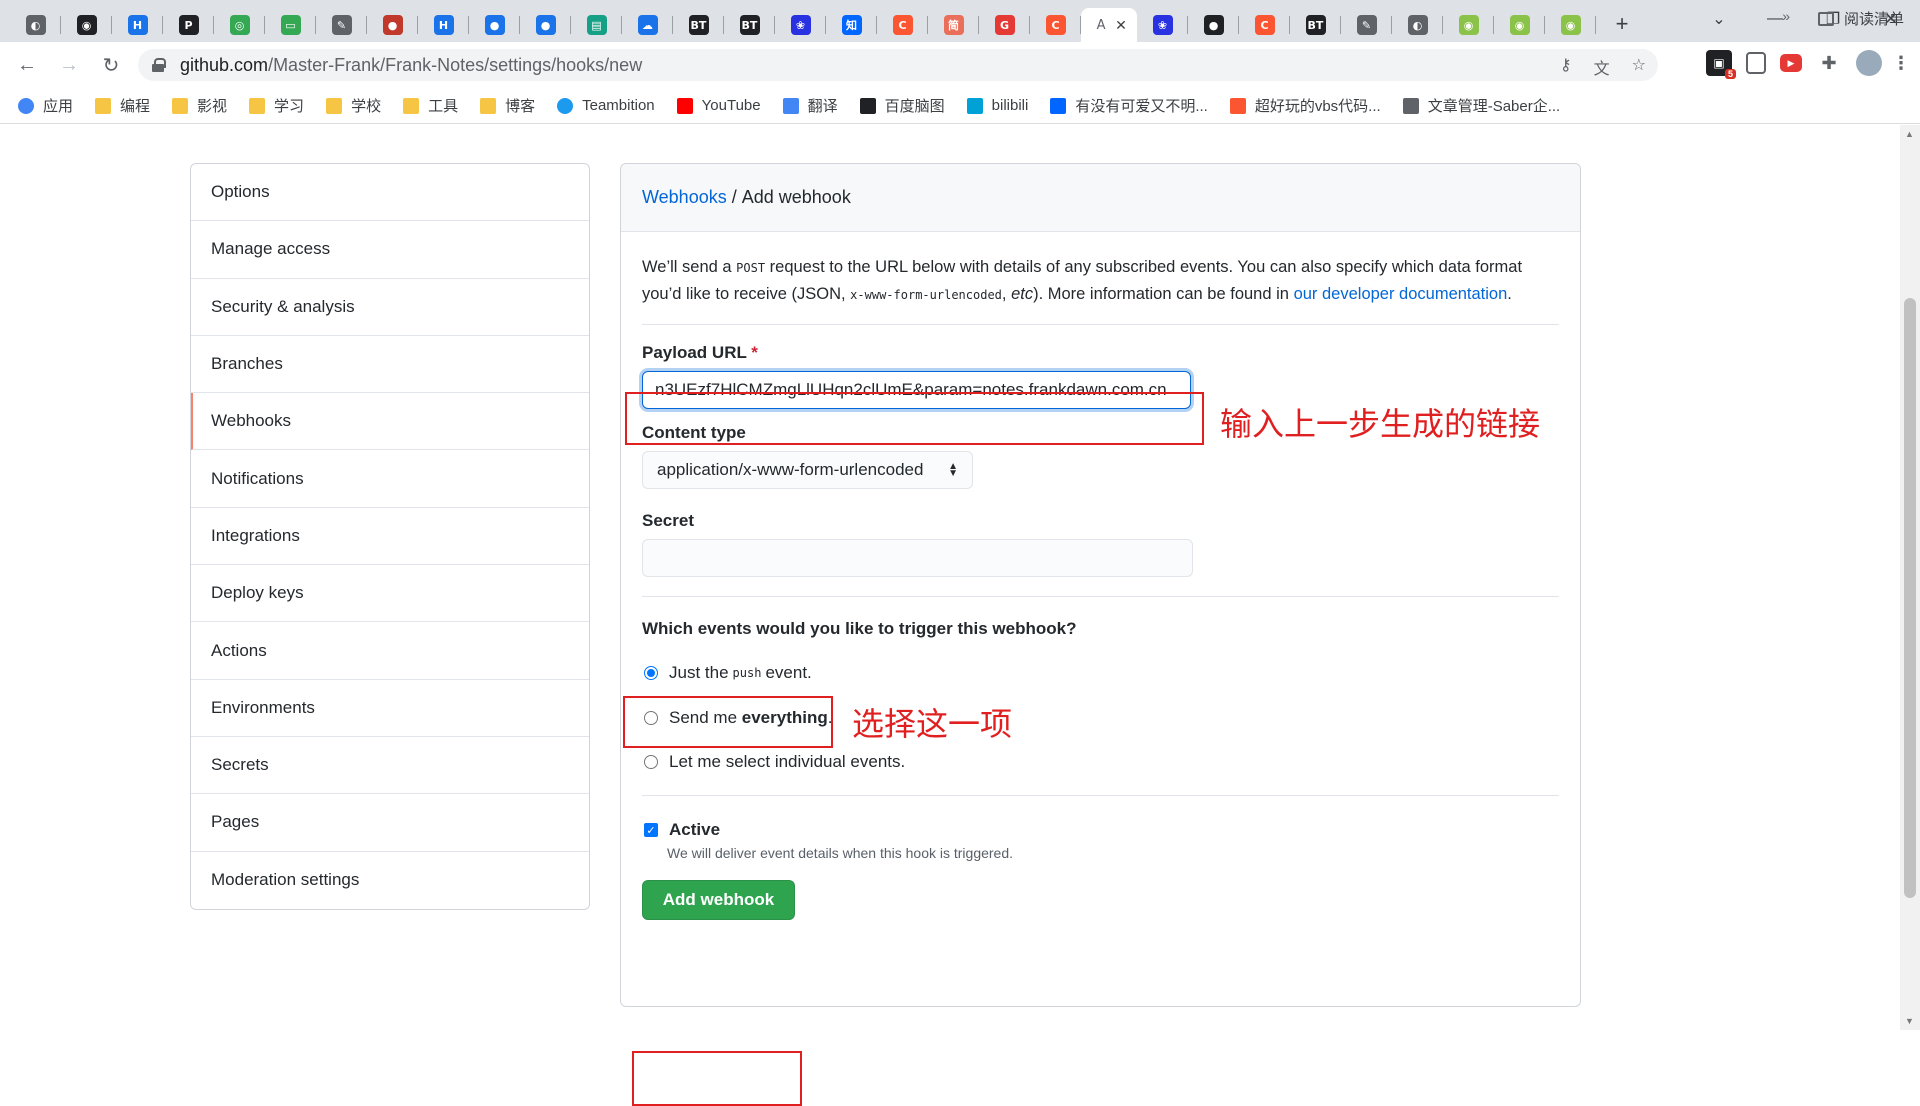 The width and height of the screenshot is (1920, 1106). I want to click on page-scrollbar: ▲ ▼, so click(1910, 577).